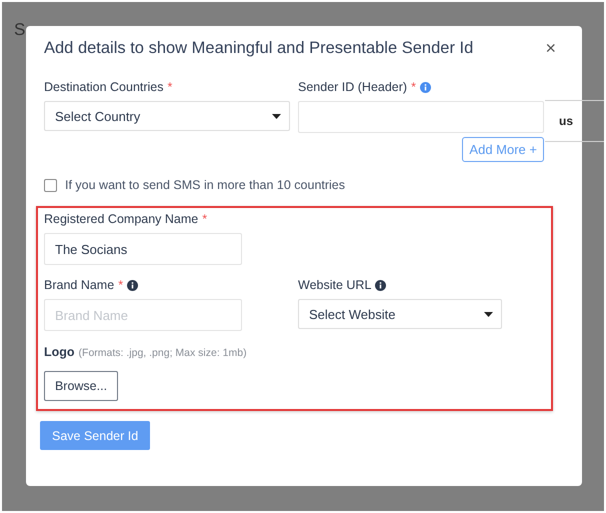 Image resolution: width=606 pixels, height=513 pixels. Describe the element at coordinates (59, 352) in the screenshot. I see `logo-label: Logo` at that location.